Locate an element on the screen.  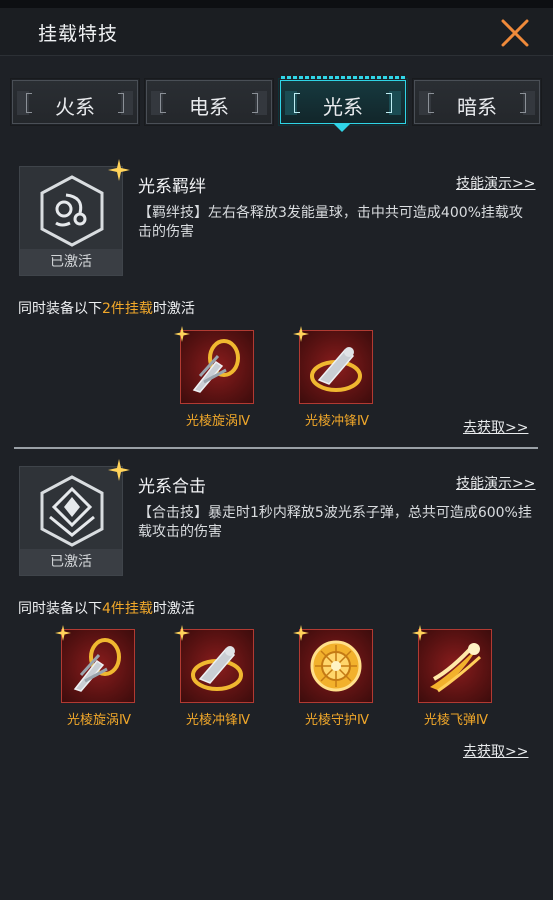
requirement-count: 4件挂载 is located at coordinates (127, 609).